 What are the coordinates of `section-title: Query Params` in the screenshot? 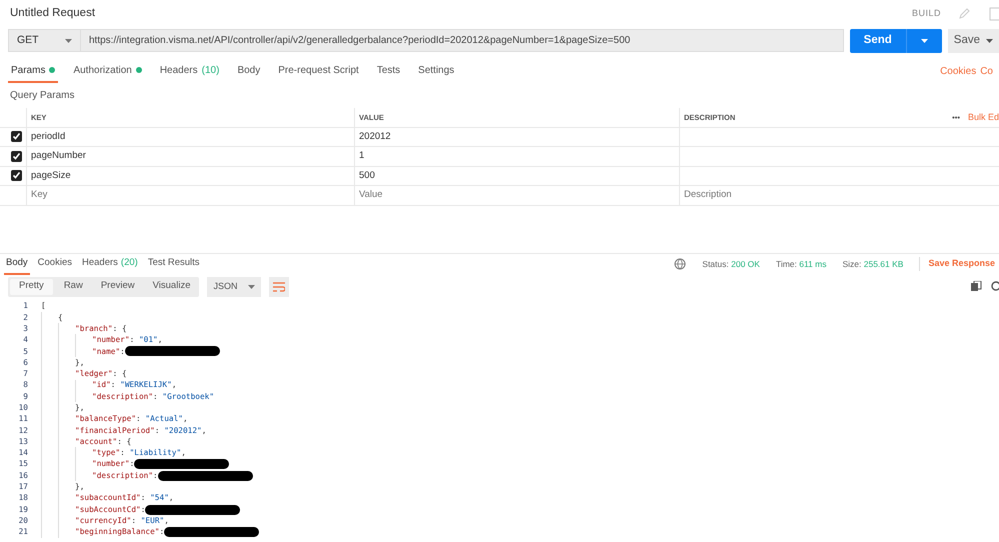 It's located at (42, 96).